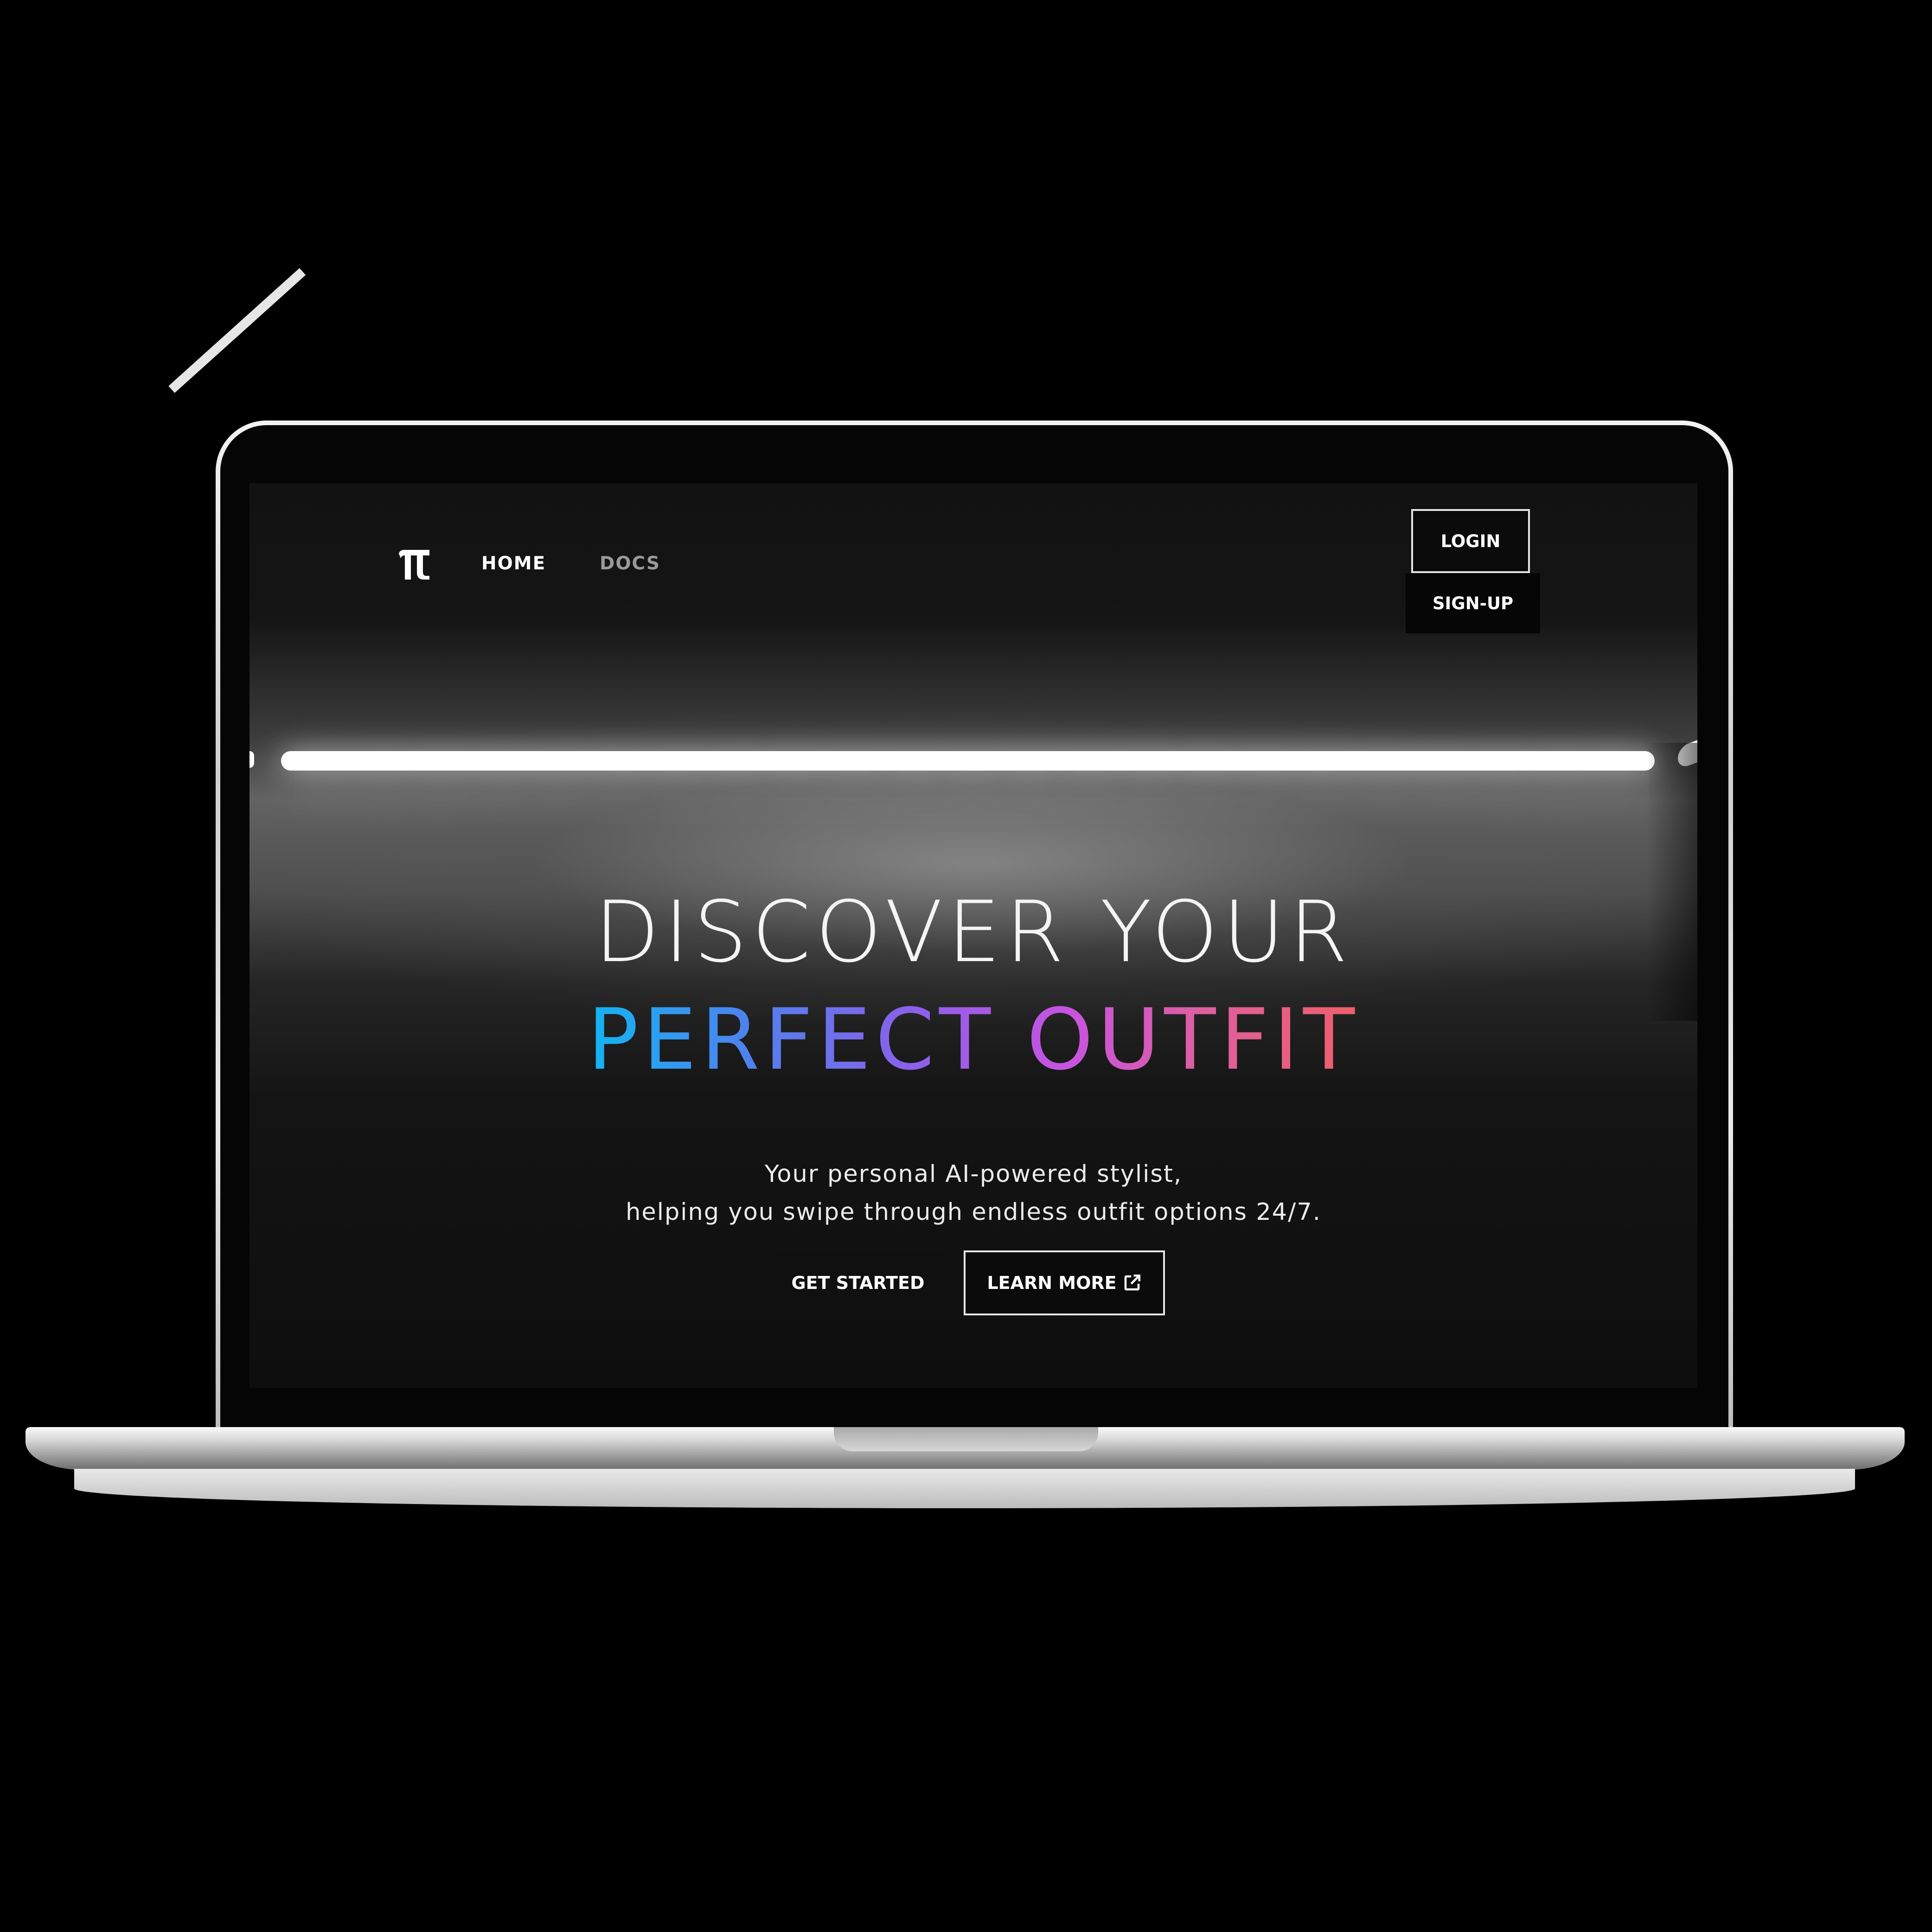 The image size is (1932, 1932). I want to click on signup-label: SIGN-UP, so click(1473, 603).